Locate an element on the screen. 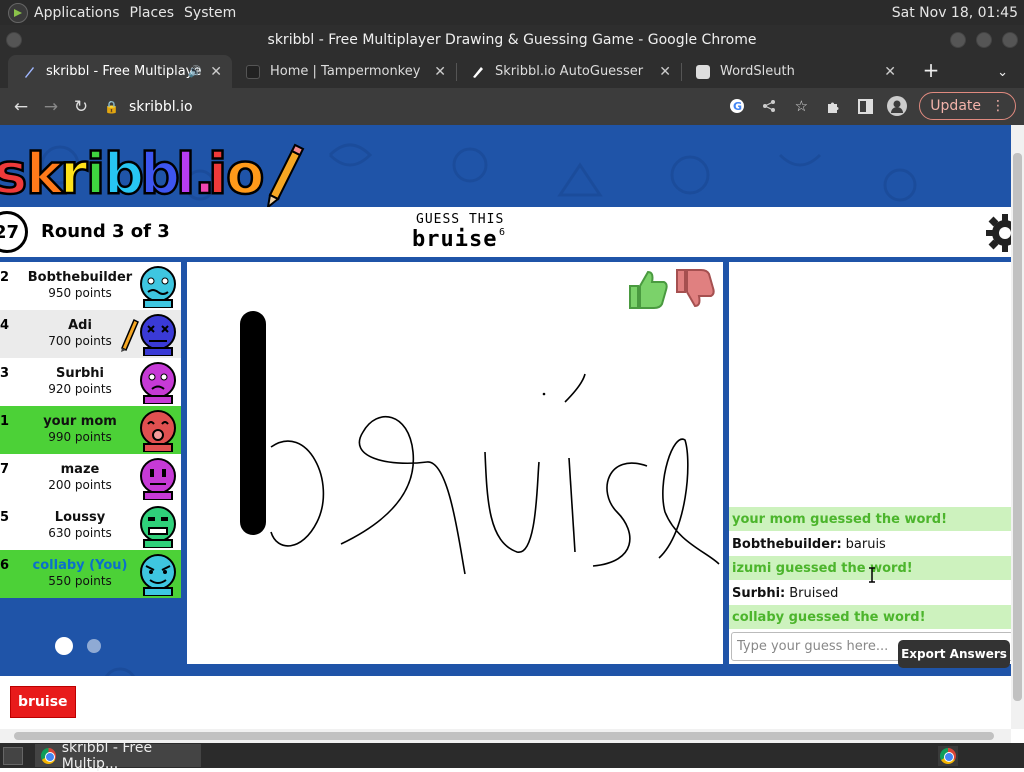 The width and height of the screenshot is (1024, 772). thumbs-up-icon is located at coordinates (647, 289).